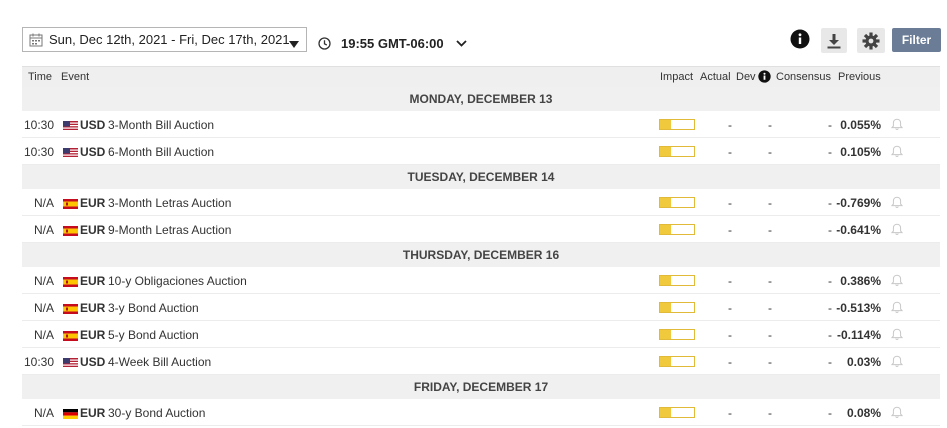 This screenshot has width=947, height=428. Describe the element at coordinates (858, 335) in the screenshot. I see `event-previous: -0.114%` at that location.